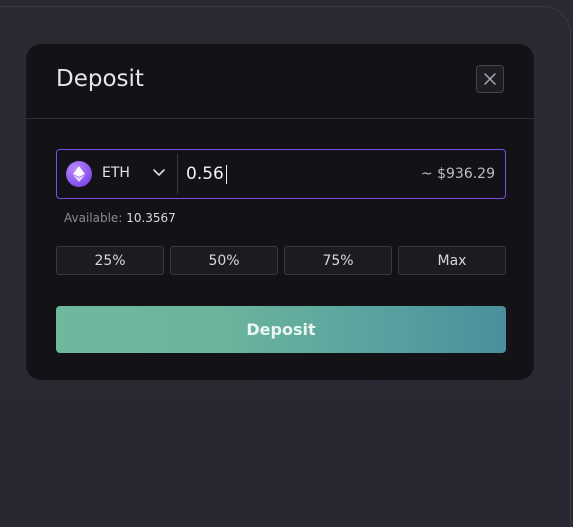 The image size is (573, 527). I want to click on close-icon, so click(490, 79).